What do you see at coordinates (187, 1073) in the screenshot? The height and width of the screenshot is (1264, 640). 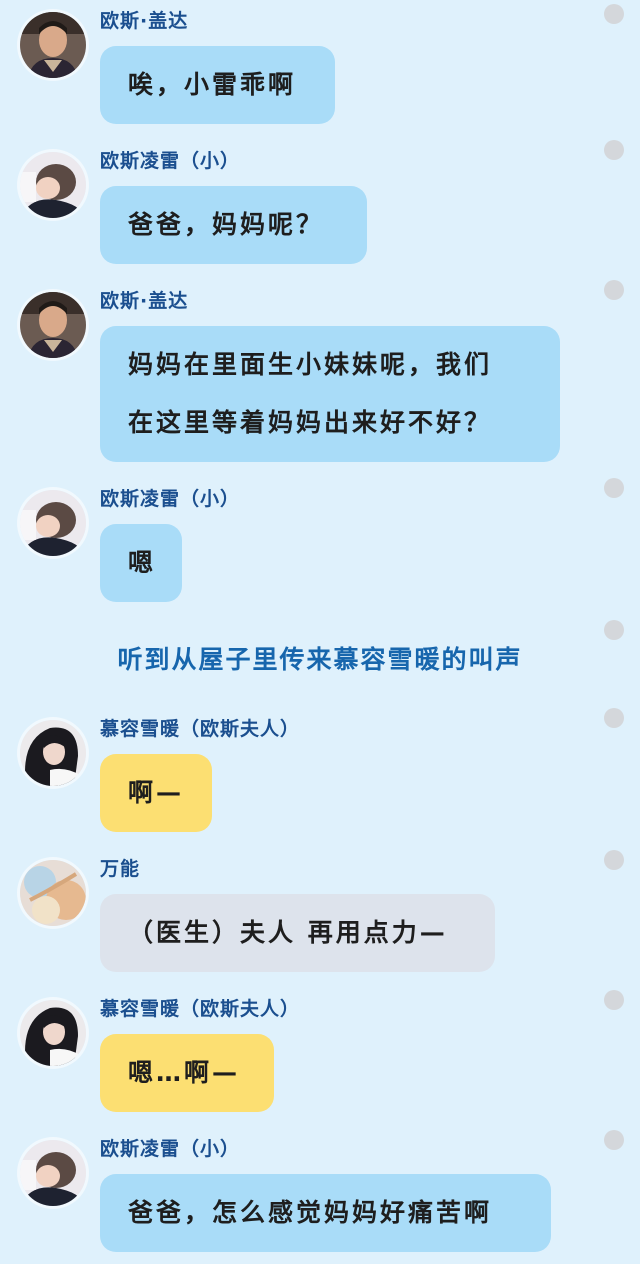 I see `message-bubble: 嗯…啊—` at bounding box center [187, 1073].